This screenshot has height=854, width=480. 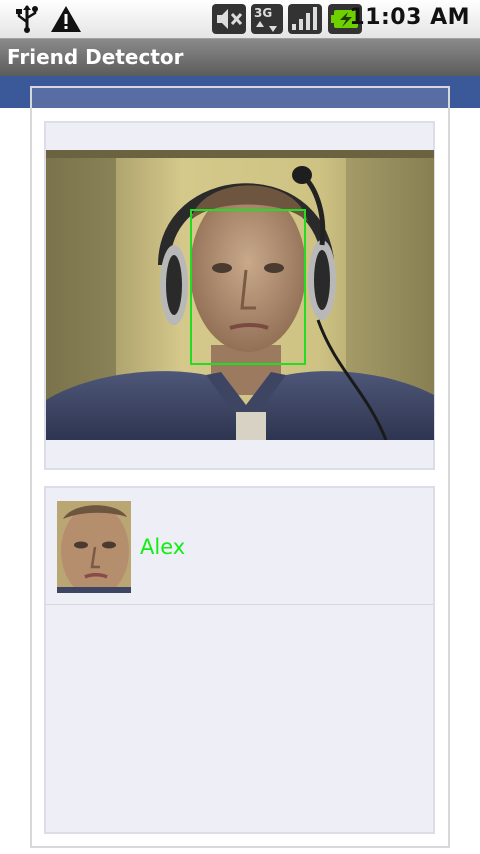 I want to click on face-detection-box, so click(x=248, y=287).